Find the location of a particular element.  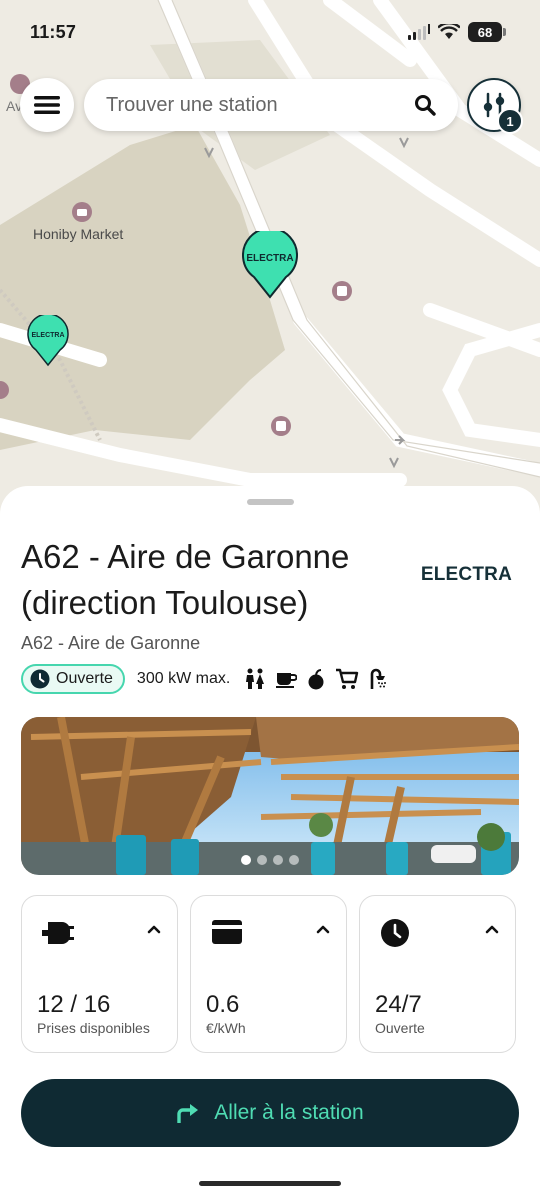

turn-right-arrow-icon is located at coordinates (188, 1113).